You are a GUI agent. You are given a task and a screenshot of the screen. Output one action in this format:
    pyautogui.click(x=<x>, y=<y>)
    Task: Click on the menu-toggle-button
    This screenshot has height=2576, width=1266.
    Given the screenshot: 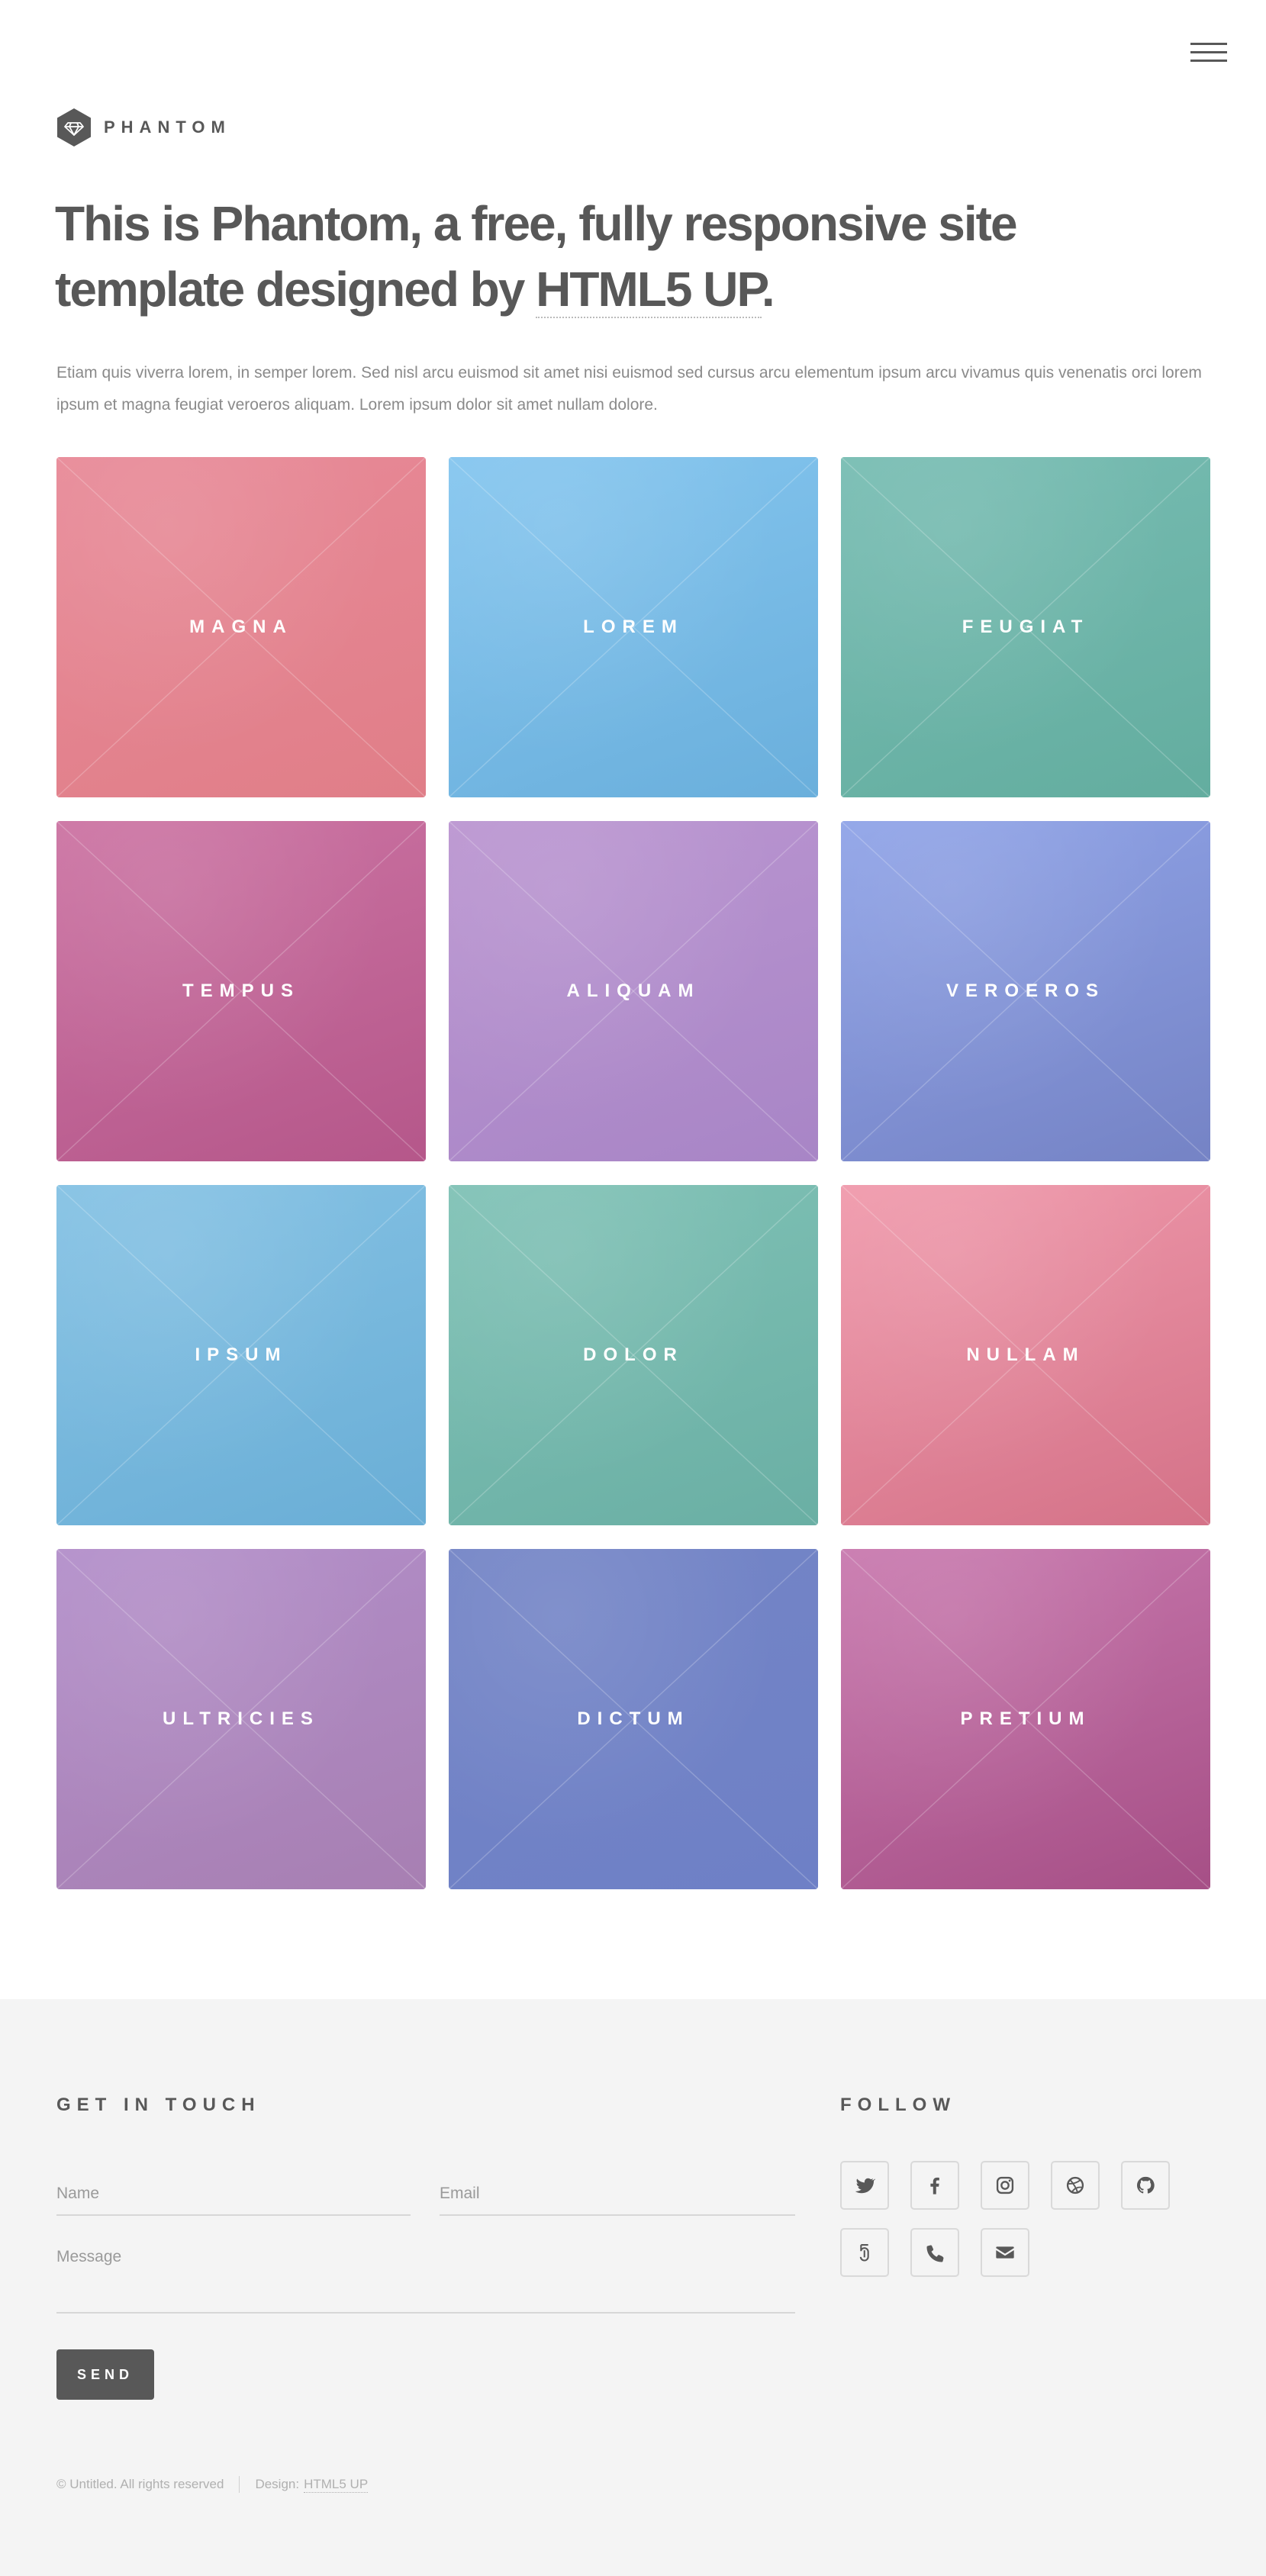 What is the action you would take?
    pyautogui.click(x=1209, y=53)
    